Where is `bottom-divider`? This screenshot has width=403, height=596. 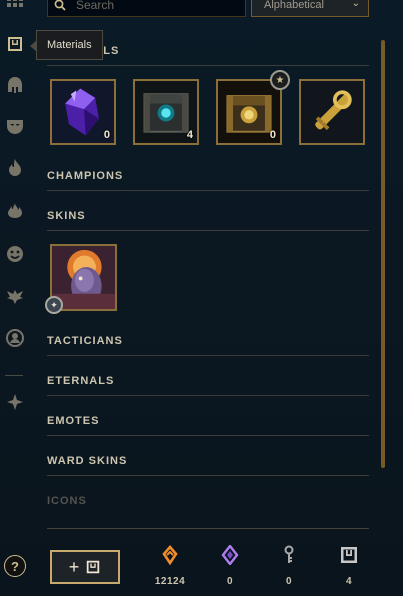 bottom-divider is located at coordinates (208, 528).